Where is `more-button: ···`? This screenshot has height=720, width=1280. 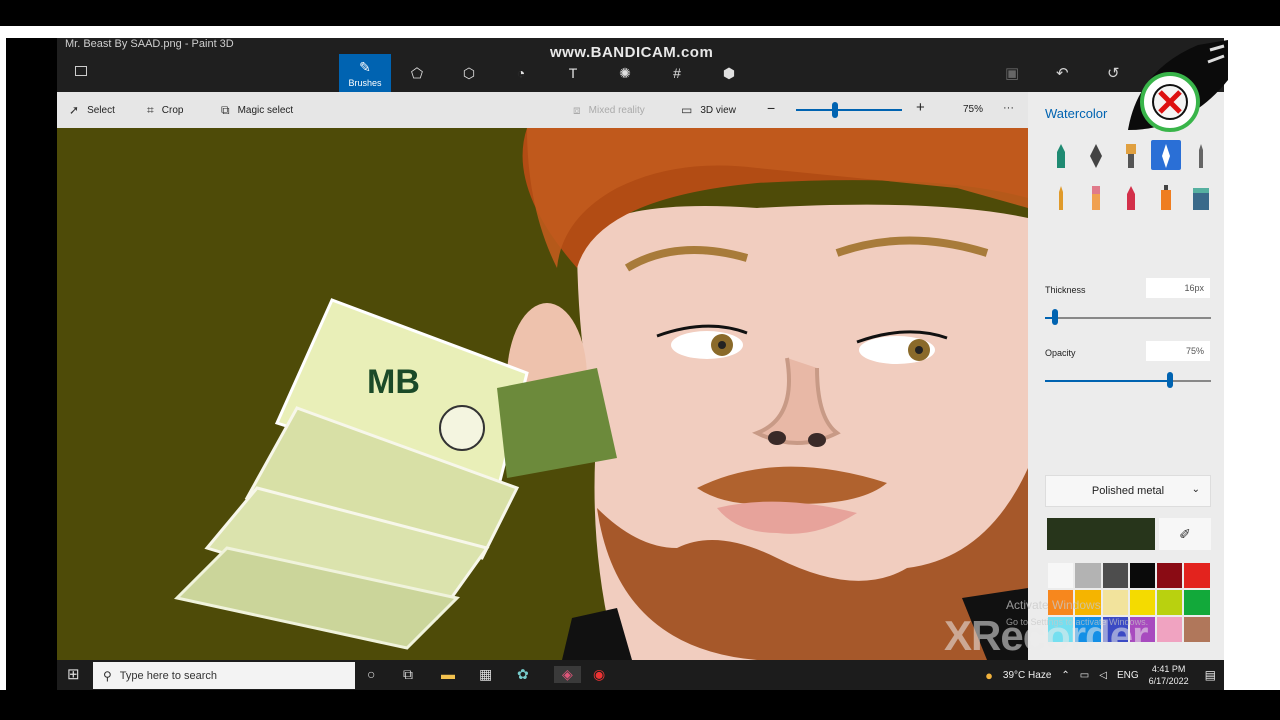 more-button: ··· is located at coordinates (1008, 108).